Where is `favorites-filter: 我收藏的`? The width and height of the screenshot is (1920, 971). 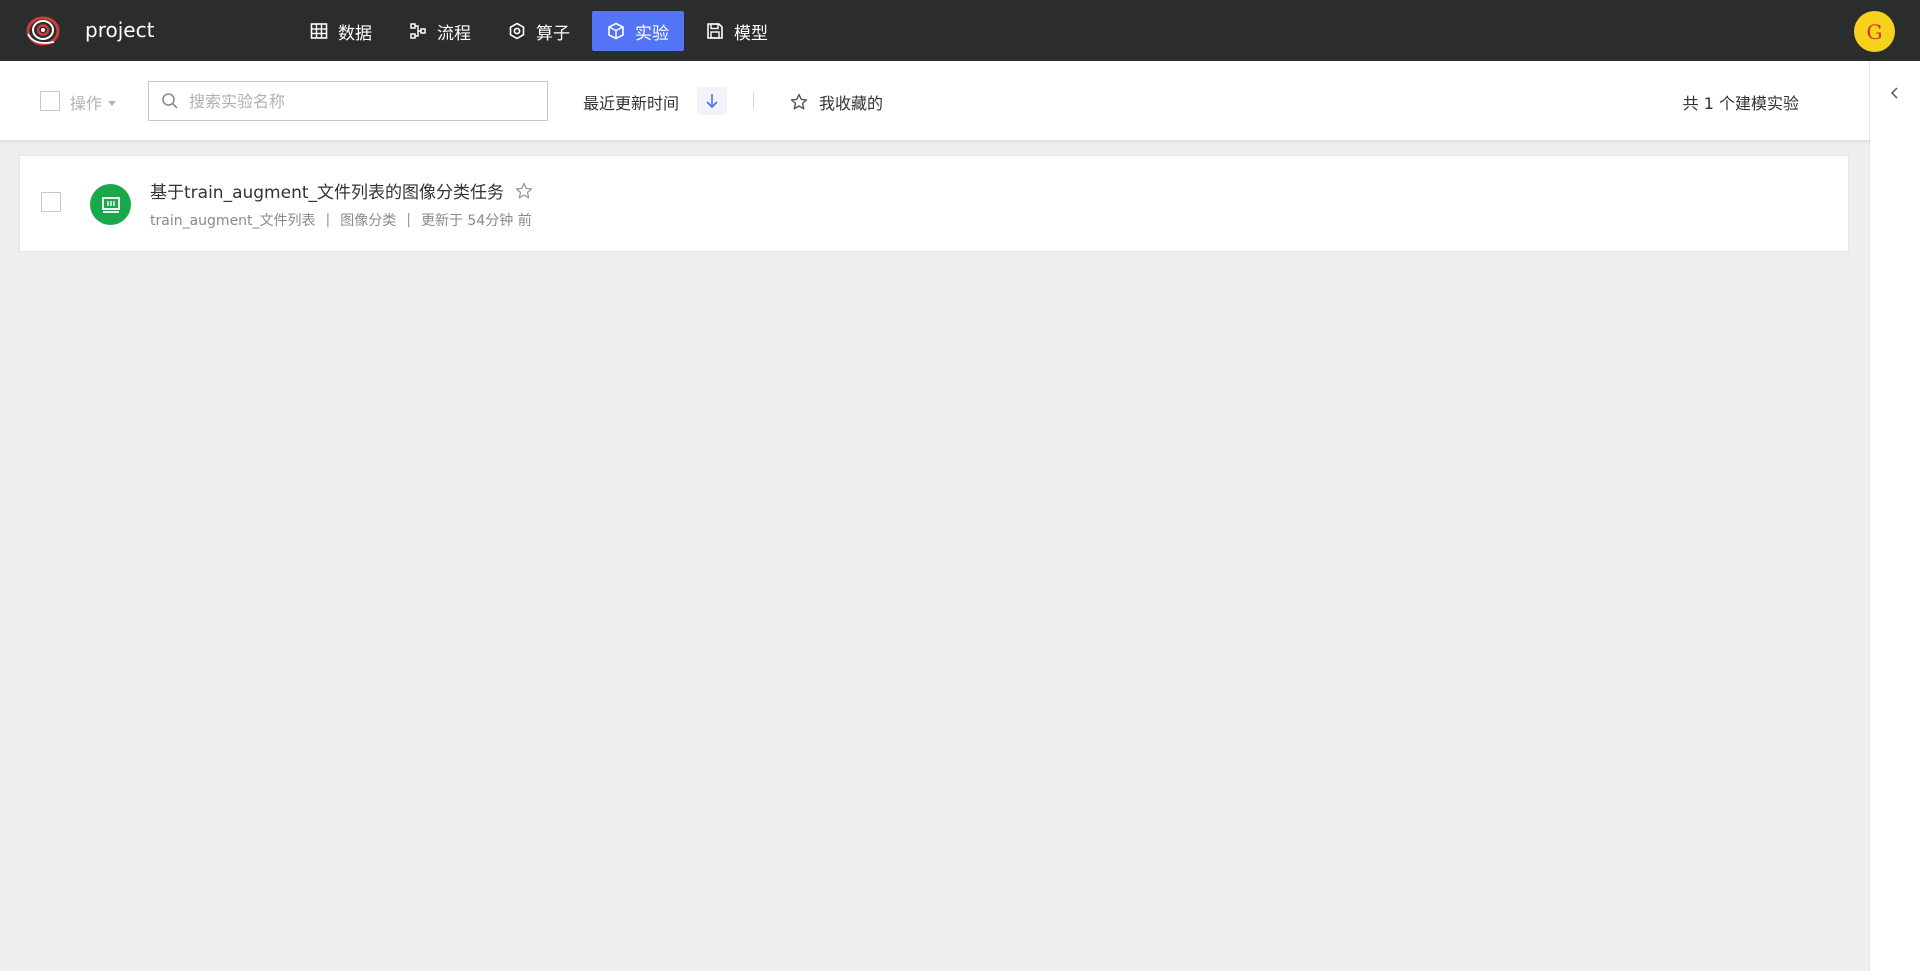
favorites-filter: 我收藏的 is located at coordinates (836, 102).